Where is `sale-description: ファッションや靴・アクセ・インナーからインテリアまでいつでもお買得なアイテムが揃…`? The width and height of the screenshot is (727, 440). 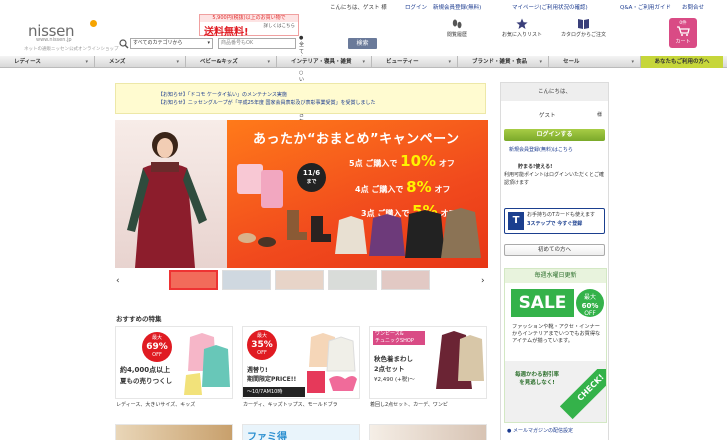
sale-description: ファッションや靴・アクセ・インナーからインテリアまでいつでもお買得なアイテムが揃… is located at coordinates (556, 334).